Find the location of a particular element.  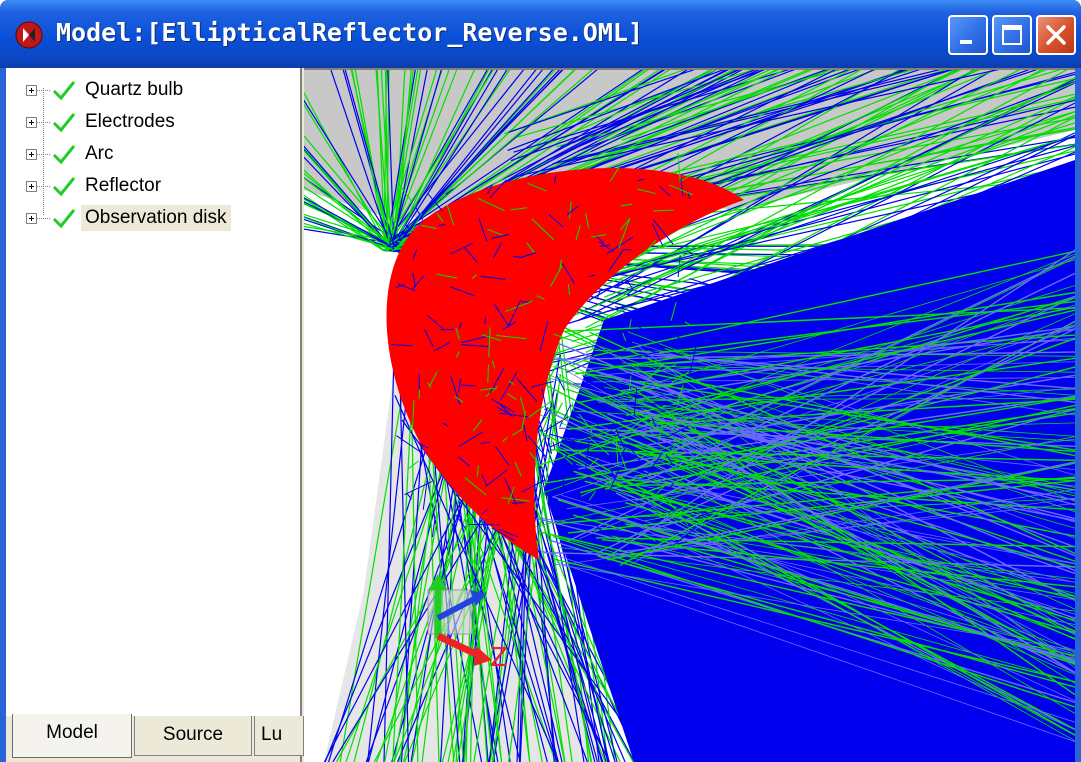

tree-item-arc: Arc is located at coordinates (124, 154).